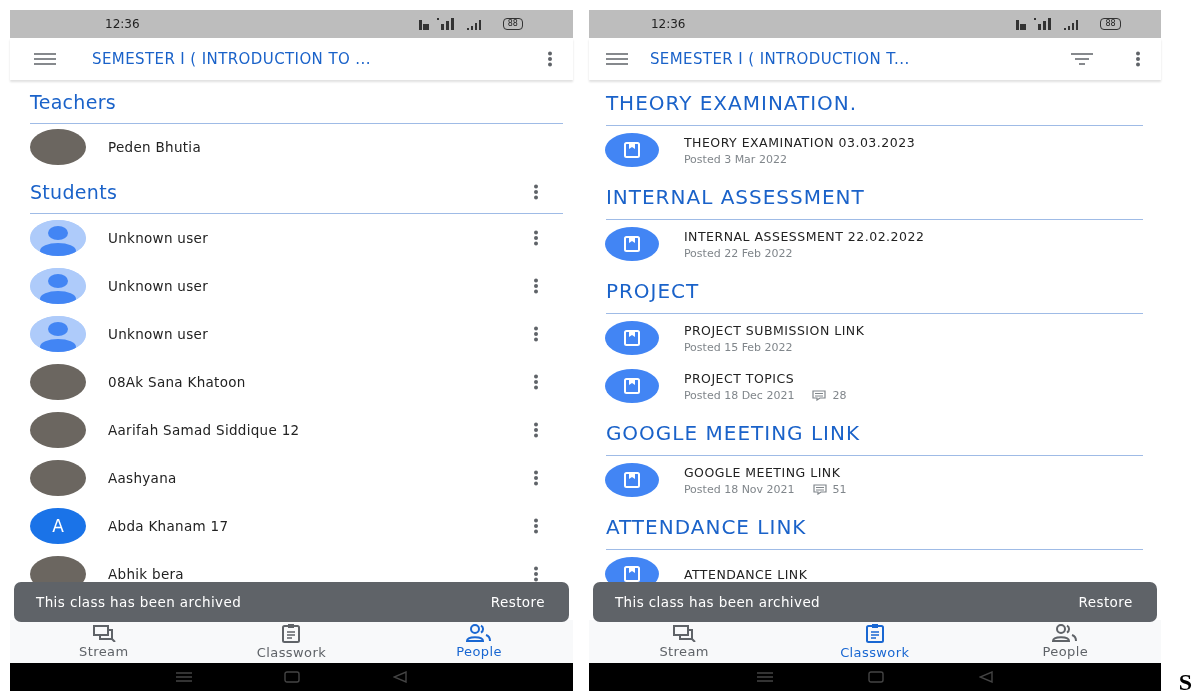 The height and width of the screenshot is (691, 1192). Describe the element at coordinates (1081, 59) in the screenshot. I see `filter-icon` at that location.